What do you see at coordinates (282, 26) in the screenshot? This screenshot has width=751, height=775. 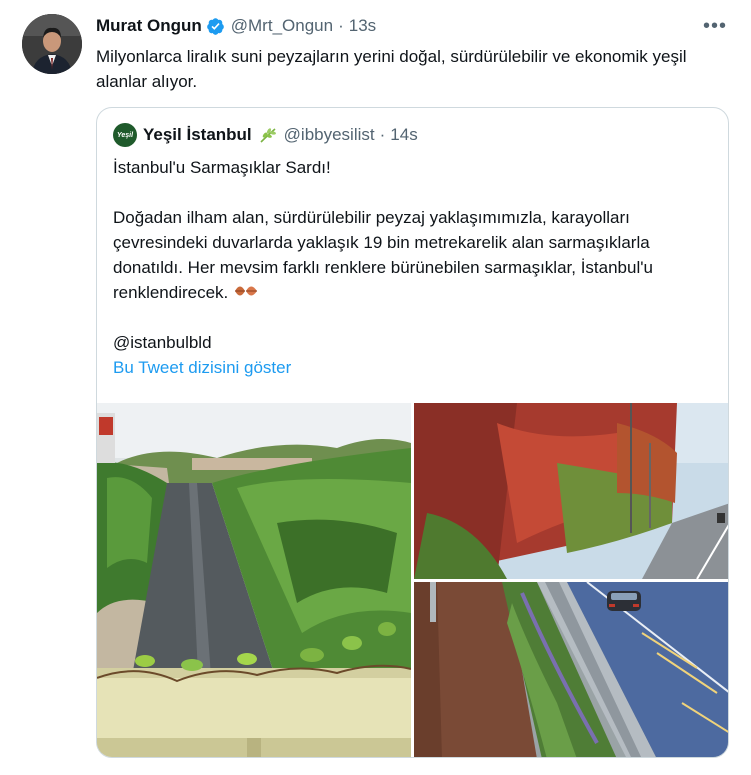 I see `author-handle: @Mrt_Ongun` at bounding box center [282, 26].